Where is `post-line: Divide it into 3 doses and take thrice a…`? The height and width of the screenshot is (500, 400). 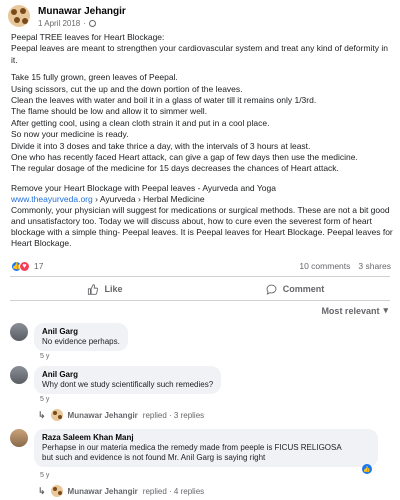
post-line: Divide it into 3 doses and take thrice a… is located at coordinates (161, 145).